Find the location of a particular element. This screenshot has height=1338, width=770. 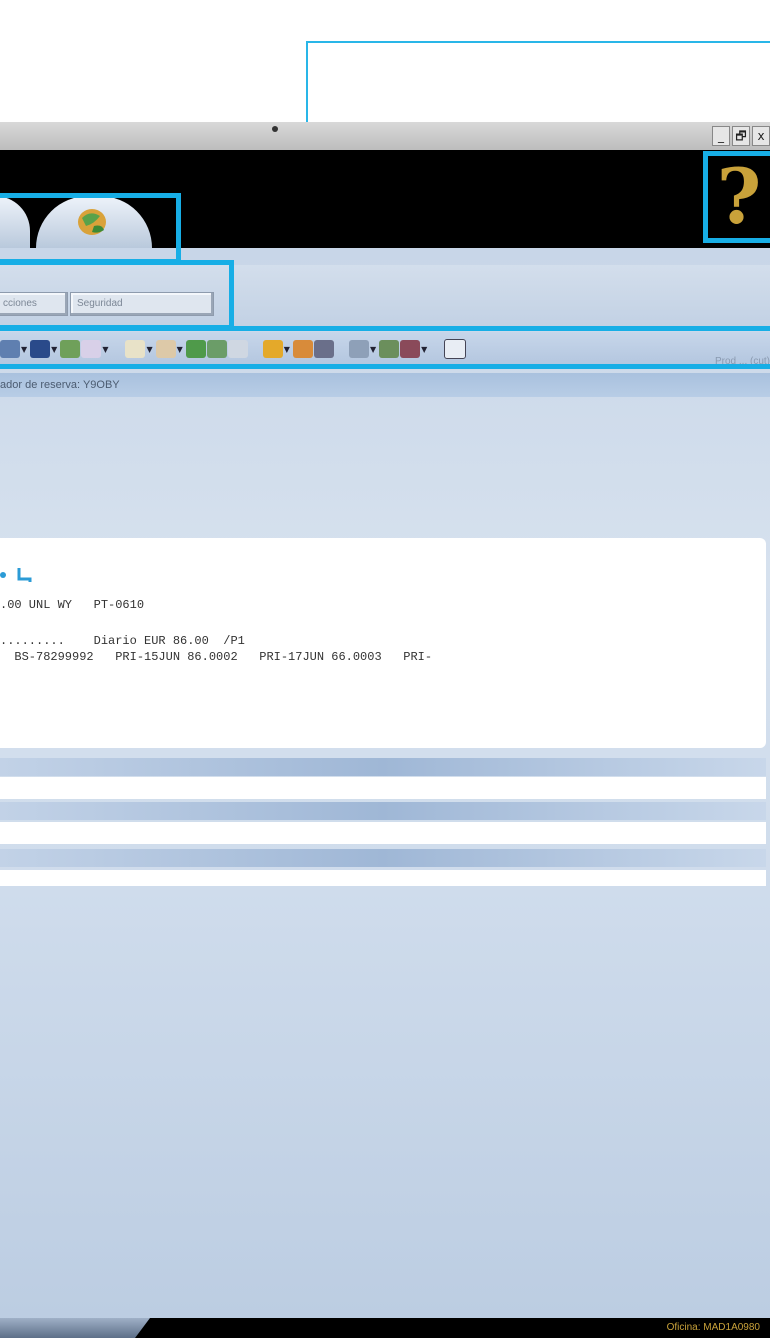

callout-line is located at coordinates (538, 42).